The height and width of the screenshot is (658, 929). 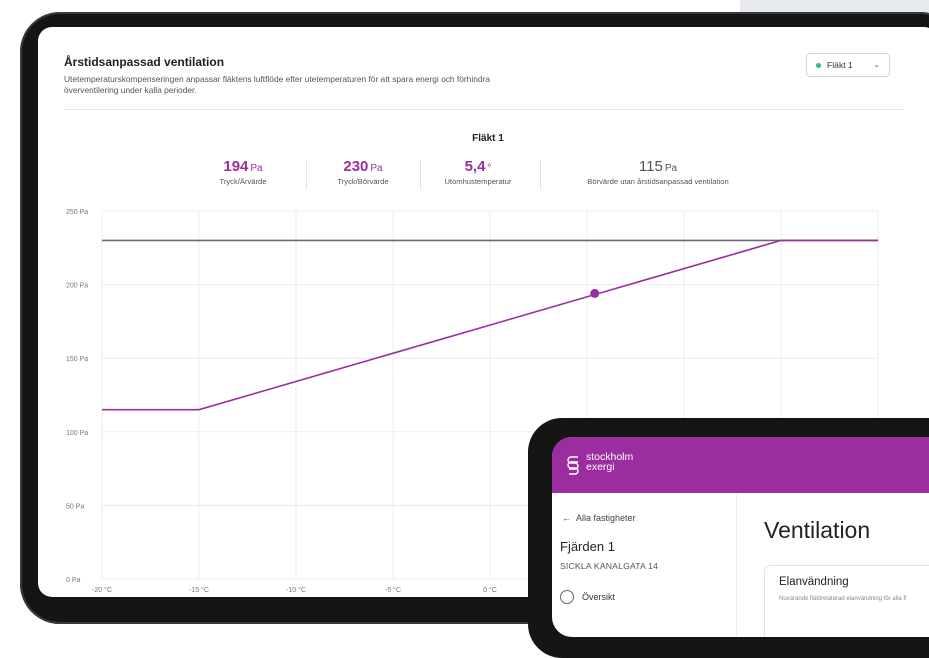 What do you see at coordinates (484, 109) in the screenshot?
I see `divider` at bounding box center [484, 109].